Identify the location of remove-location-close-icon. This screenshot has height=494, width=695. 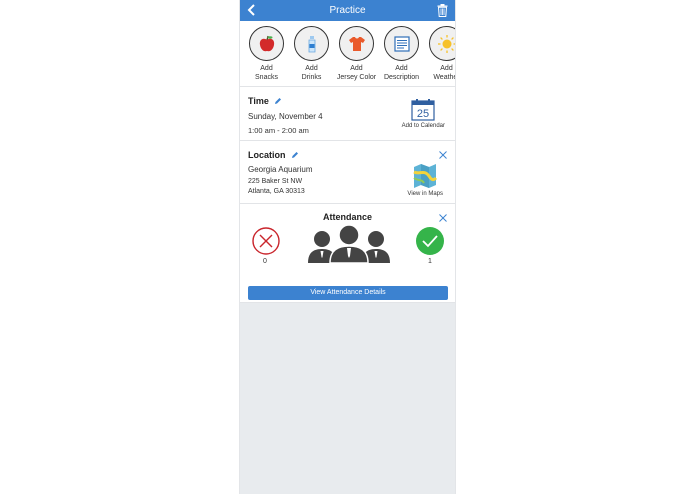
(443, 155).